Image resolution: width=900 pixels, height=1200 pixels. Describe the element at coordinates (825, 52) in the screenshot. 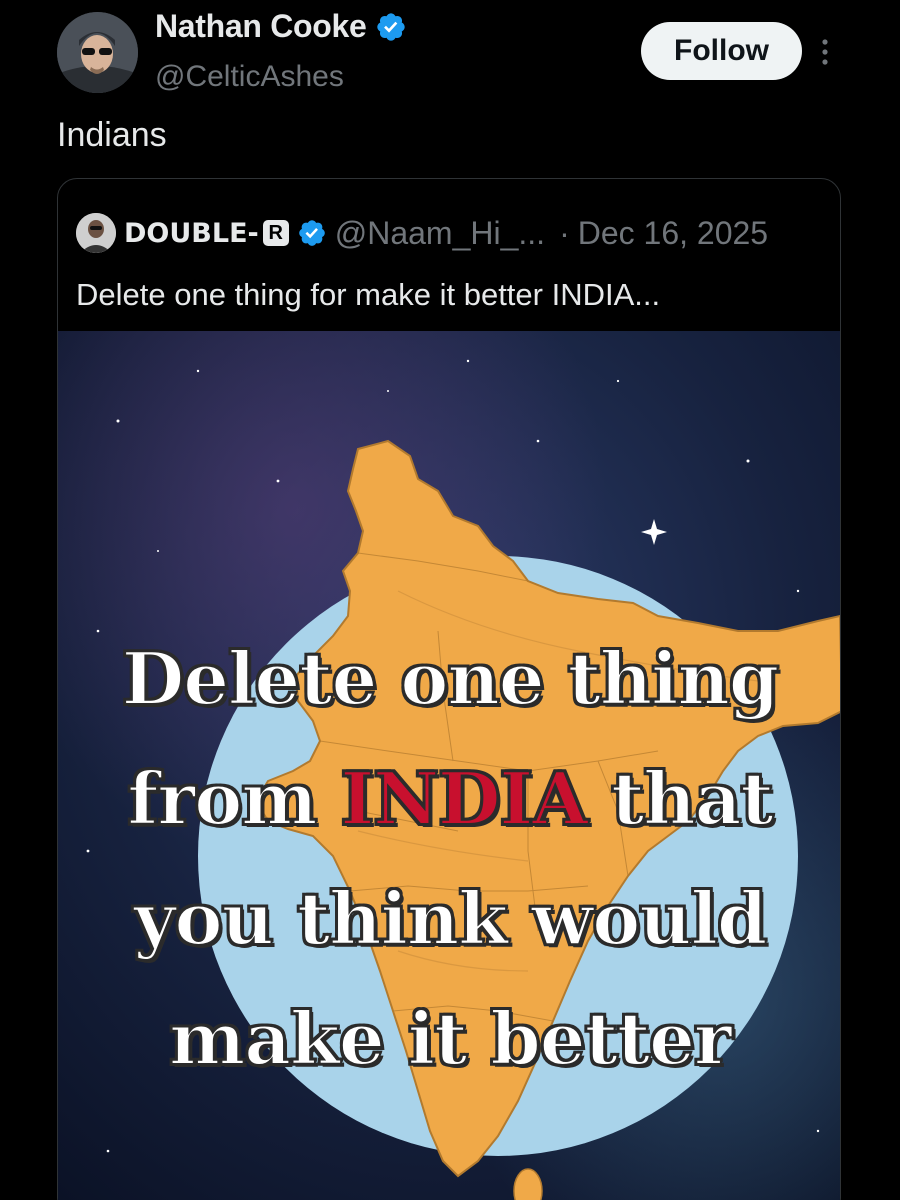

I see `more-vertical-icon` at that location.